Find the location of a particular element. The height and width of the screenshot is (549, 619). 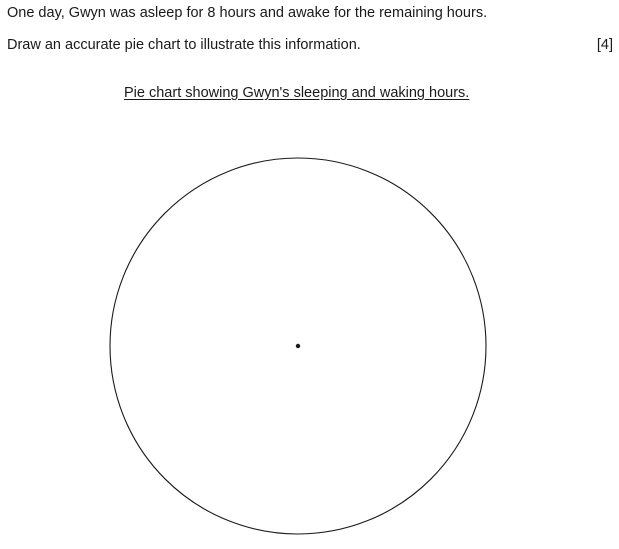

pie-center-dot is located at coordinates (298, 346).